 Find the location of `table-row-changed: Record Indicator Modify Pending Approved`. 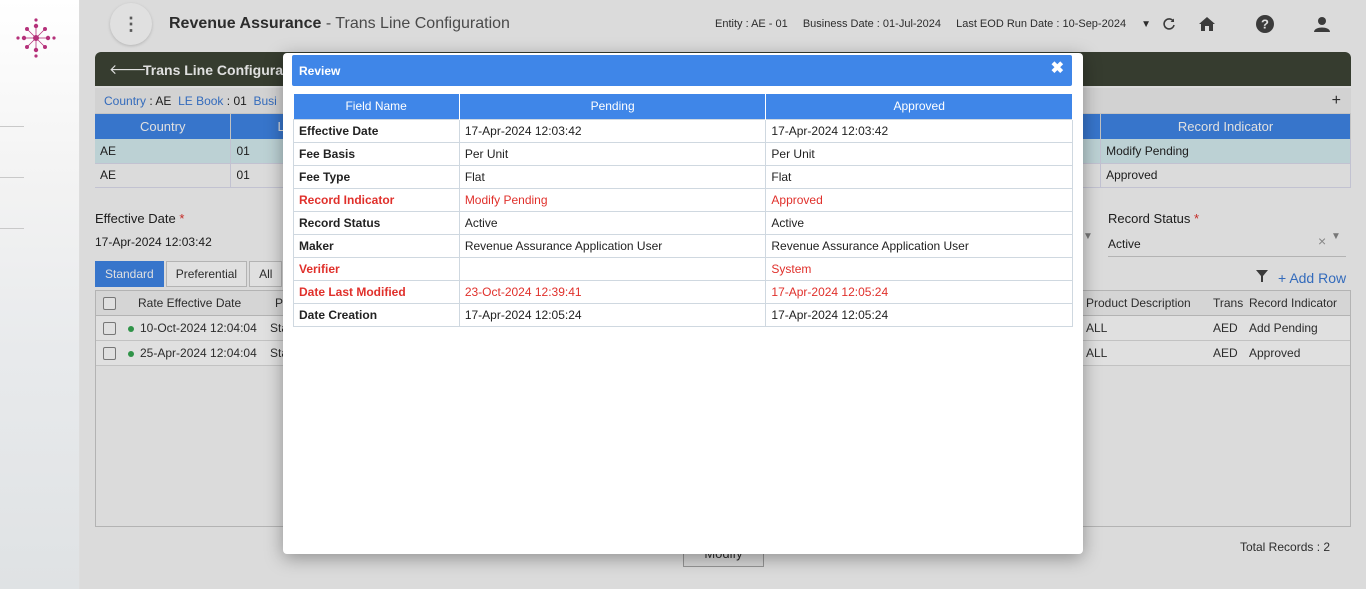

table-row-changed: Record Indicator Modify Pending Approved is located at coordinates (683, 199).